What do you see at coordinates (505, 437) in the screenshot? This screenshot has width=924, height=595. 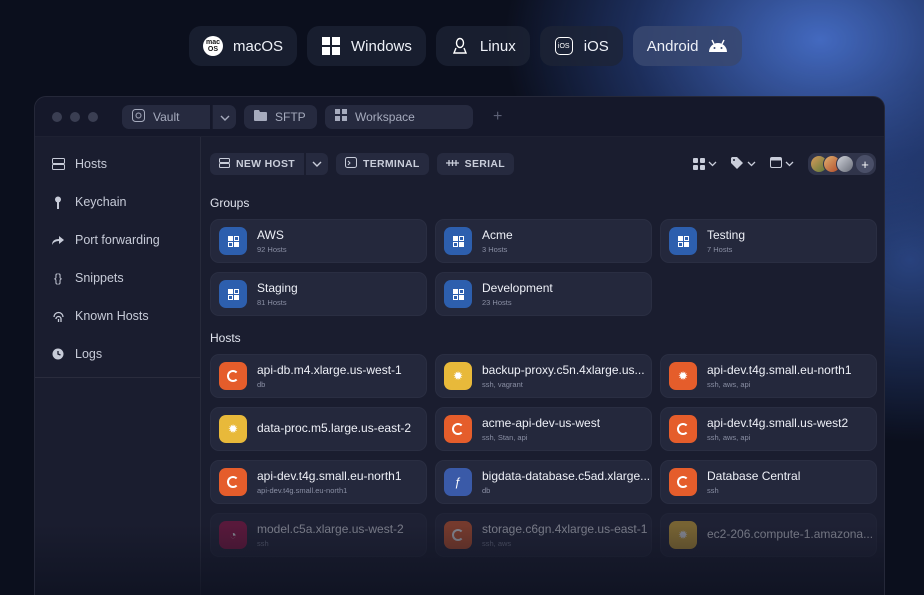 I see `host-tags: ssh, Stan, api` at bounding box center [505, 437].